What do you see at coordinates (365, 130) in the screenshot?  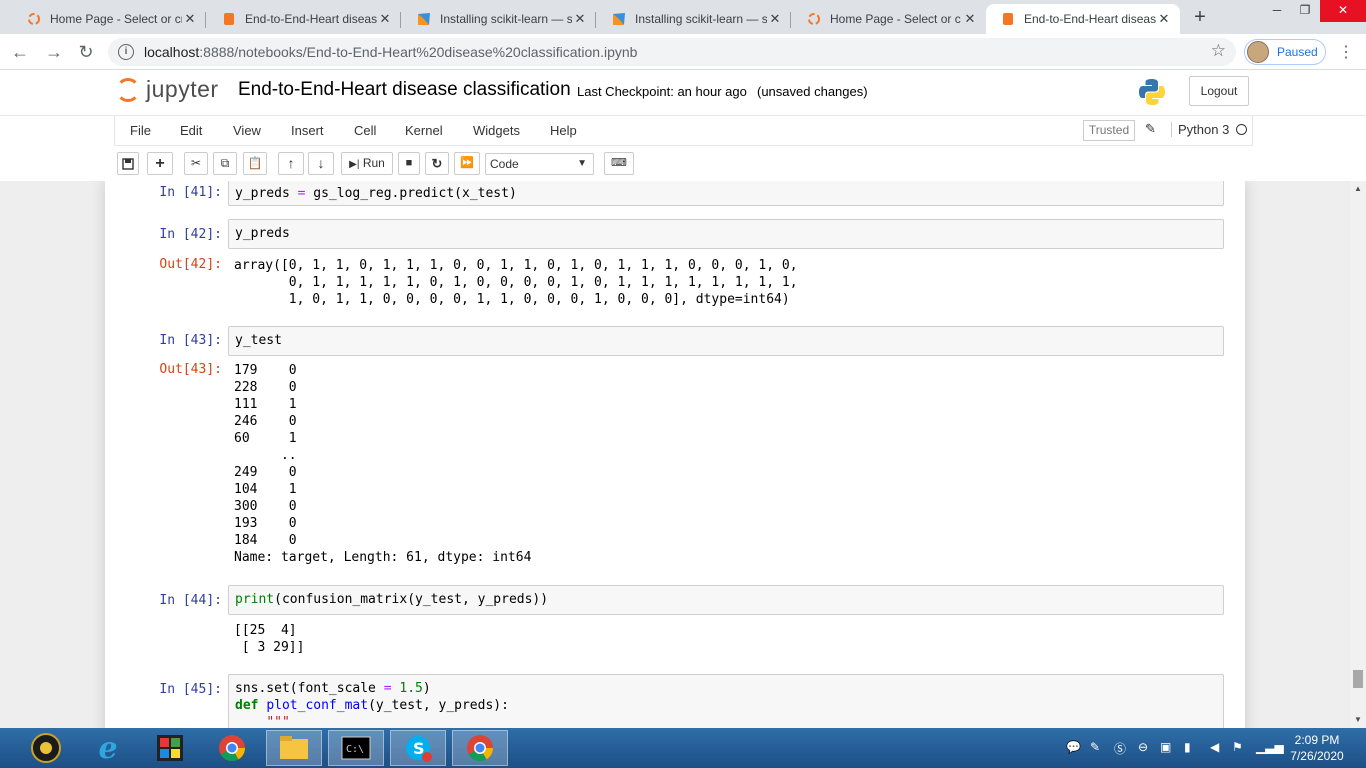 I see `menu-cell: Cell` at bounding box center [365, 130].